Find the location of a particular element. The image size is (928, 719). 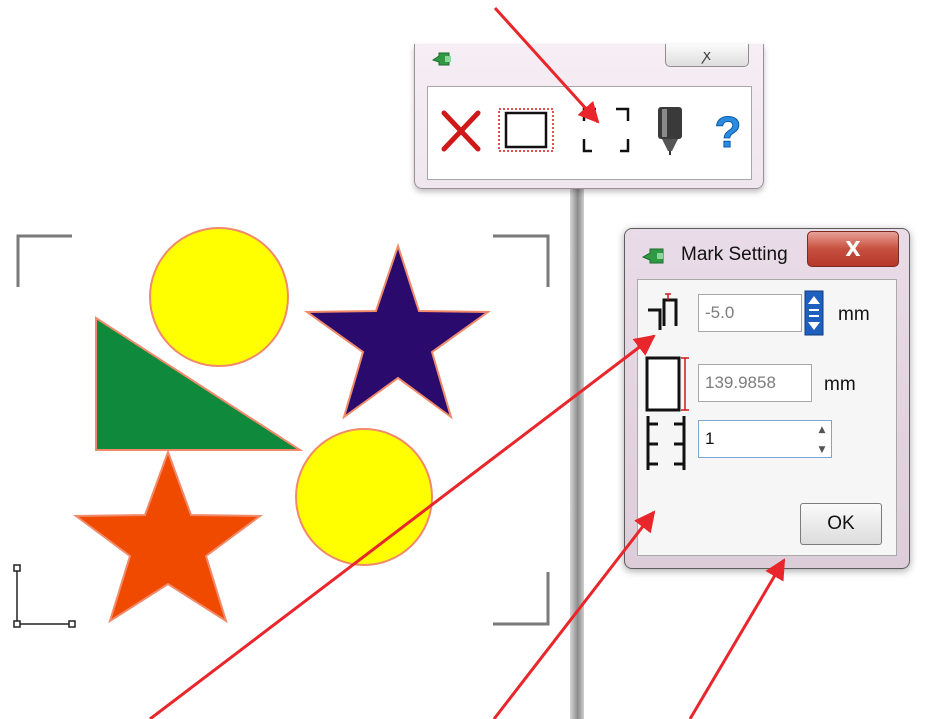

annotation-arrow-count is located at coordinates (574, 614).